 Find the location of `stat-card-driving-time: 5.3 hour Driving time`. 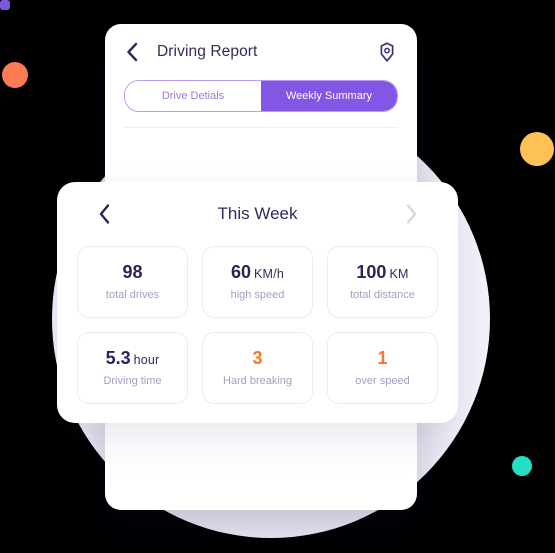

stat-card-driving-time: 5.3 hour Driving time is located at coordinates (132, 368).